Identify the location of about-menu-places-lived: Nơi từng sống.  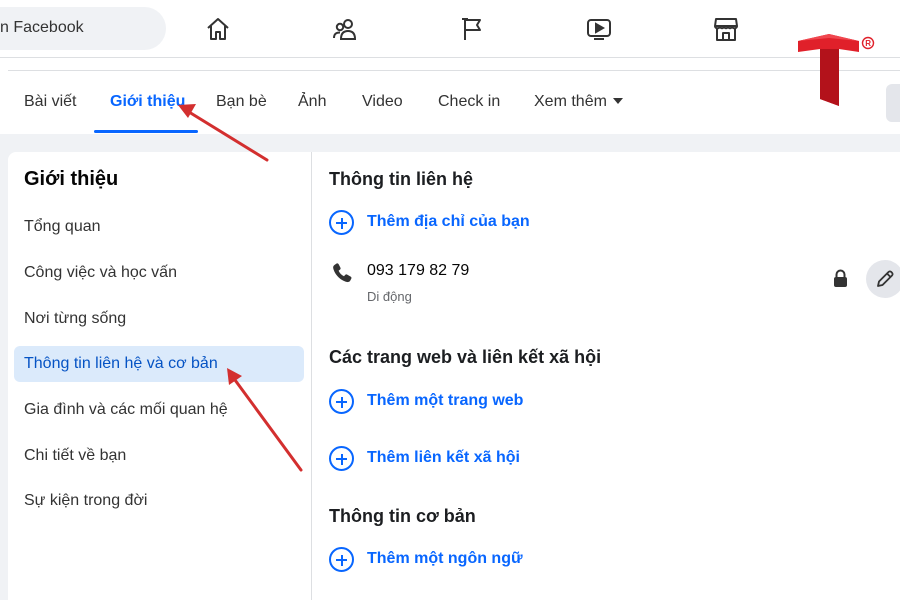
(159, 319).